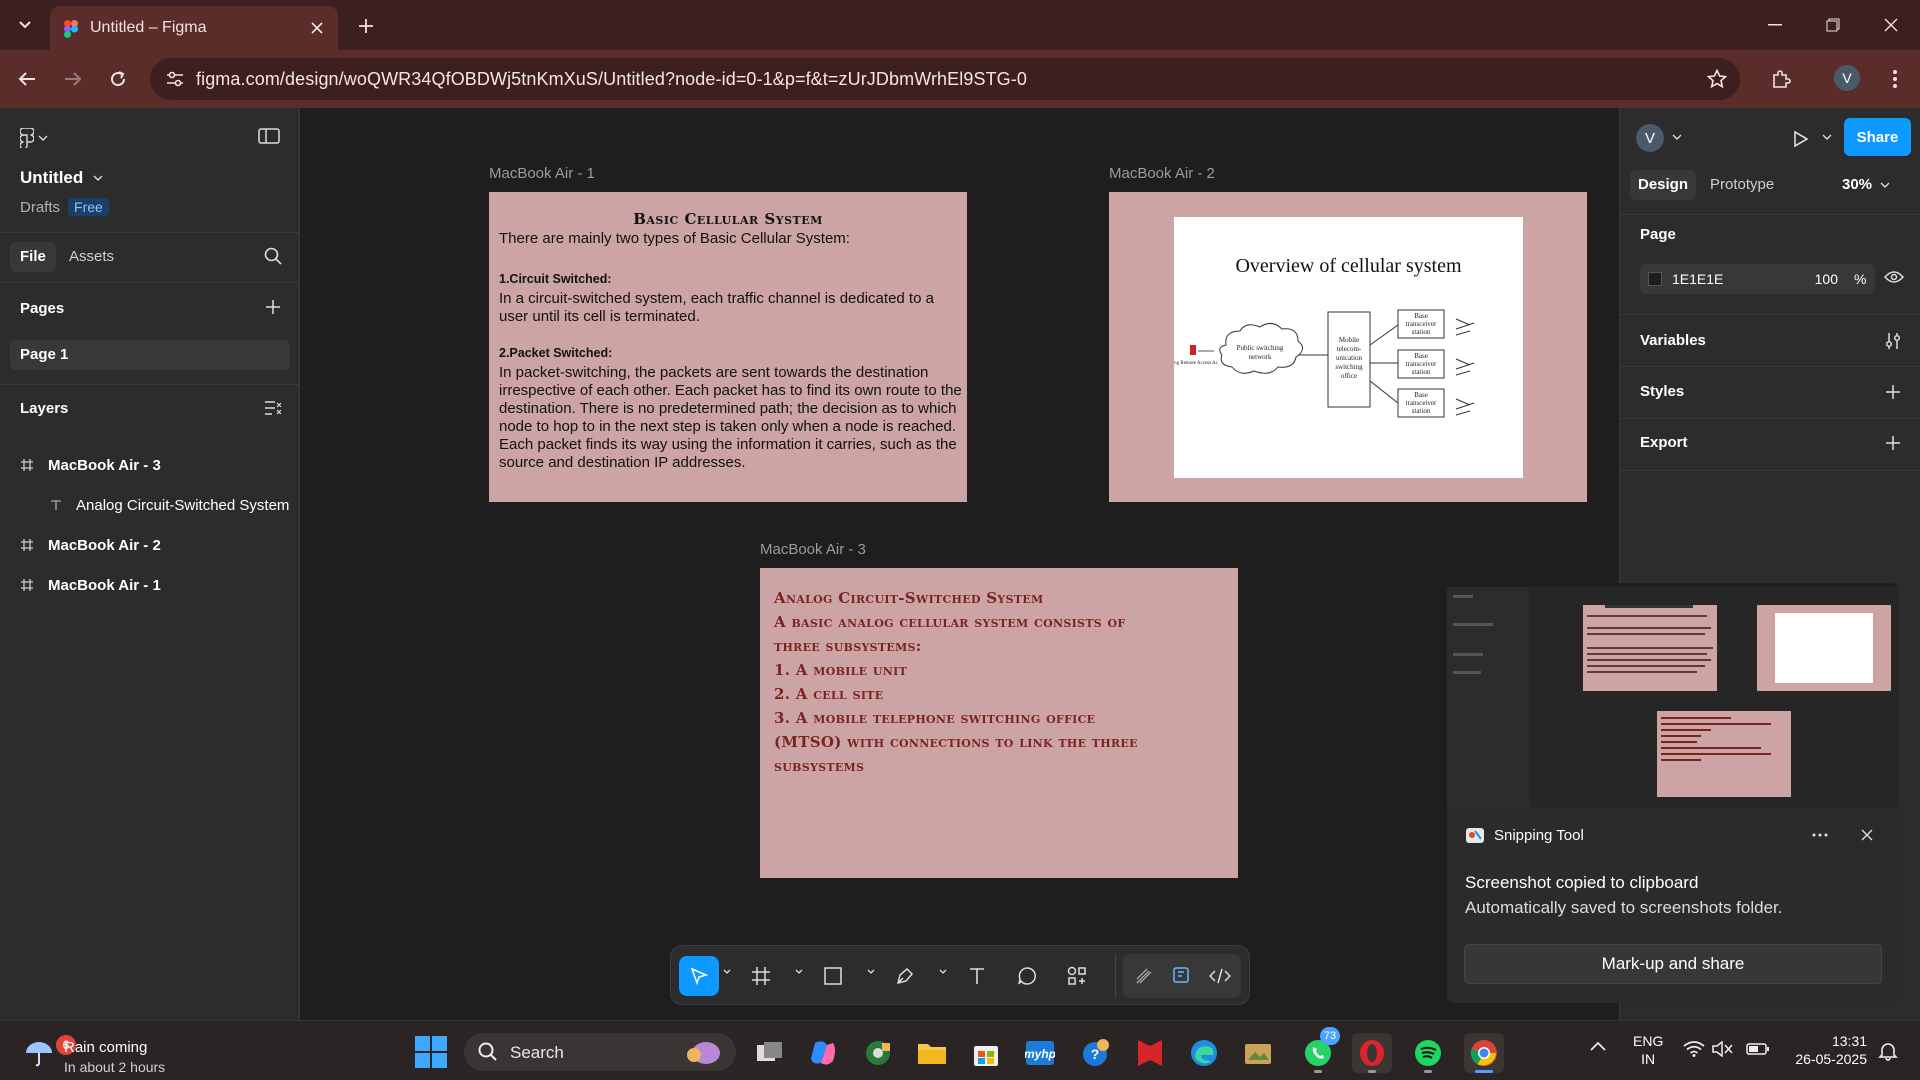  I want to click on back-button, so click(27, 79).